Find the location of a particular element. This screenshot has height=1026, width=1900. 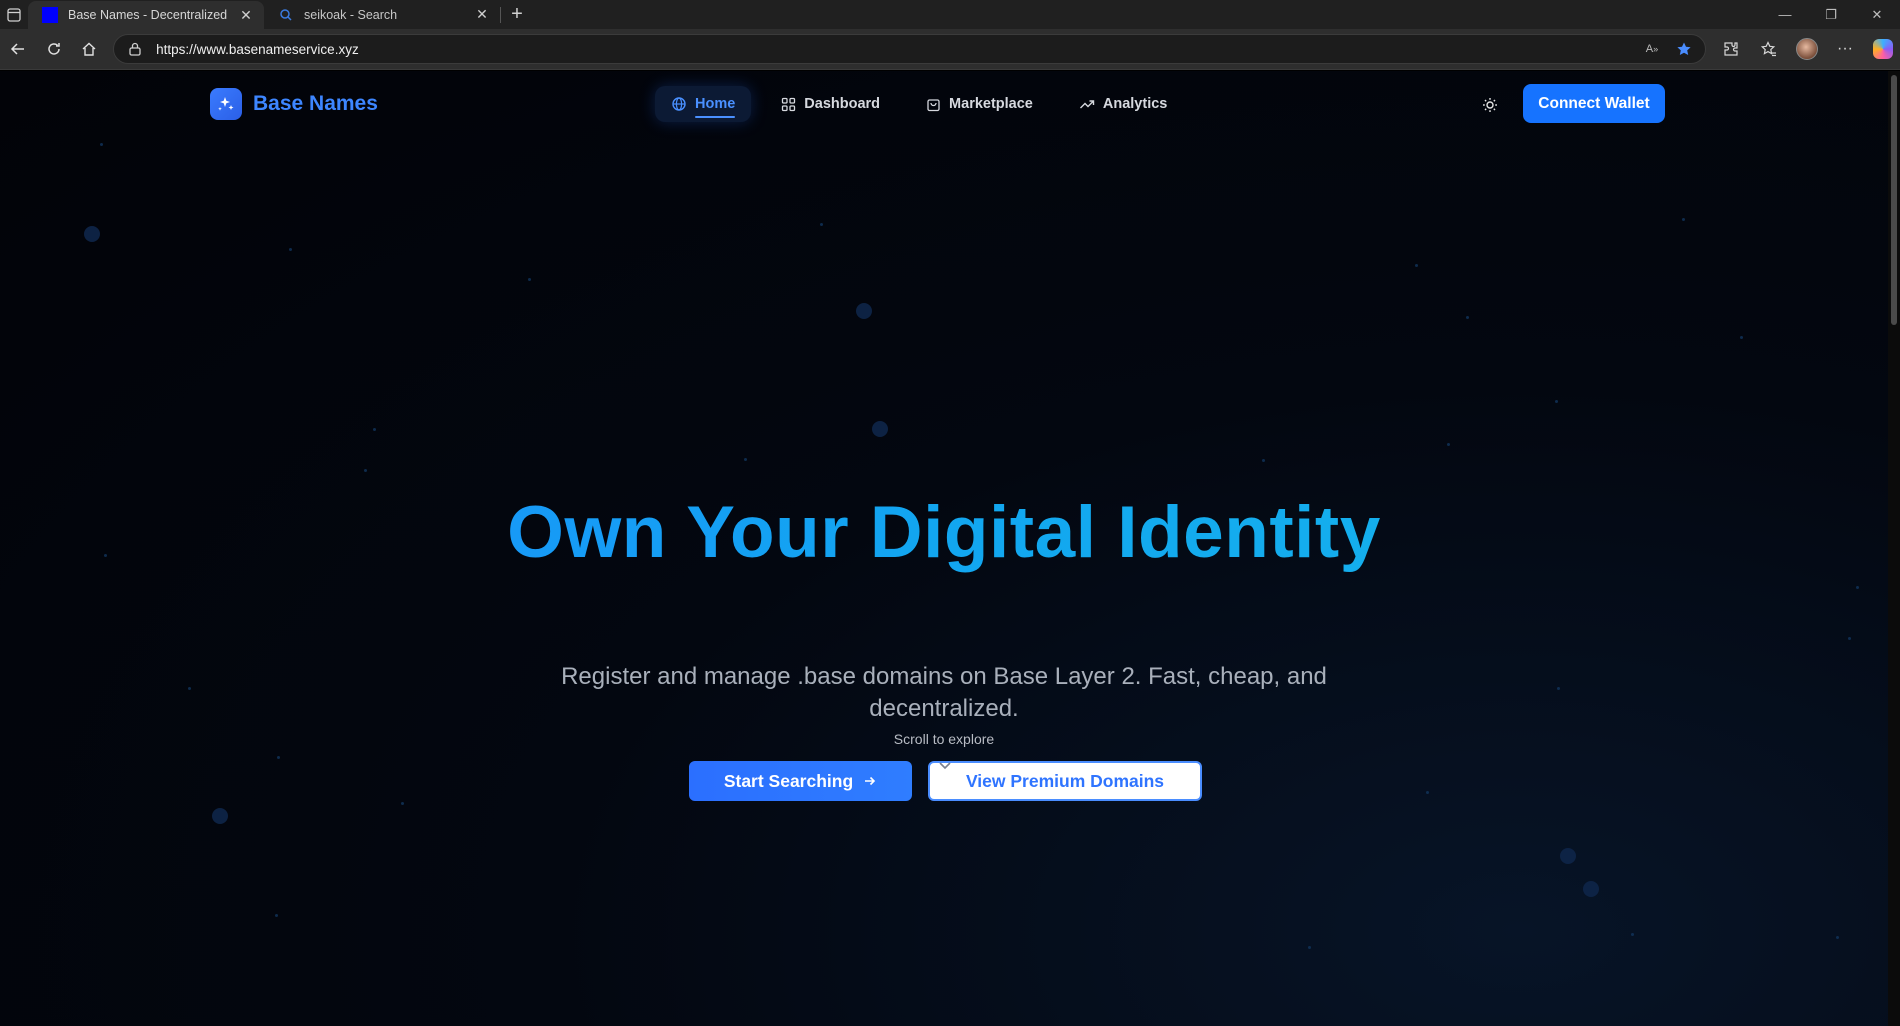

main-nav: Home Dashboard Marketplace Analytics is located at coordinates (919, 104).